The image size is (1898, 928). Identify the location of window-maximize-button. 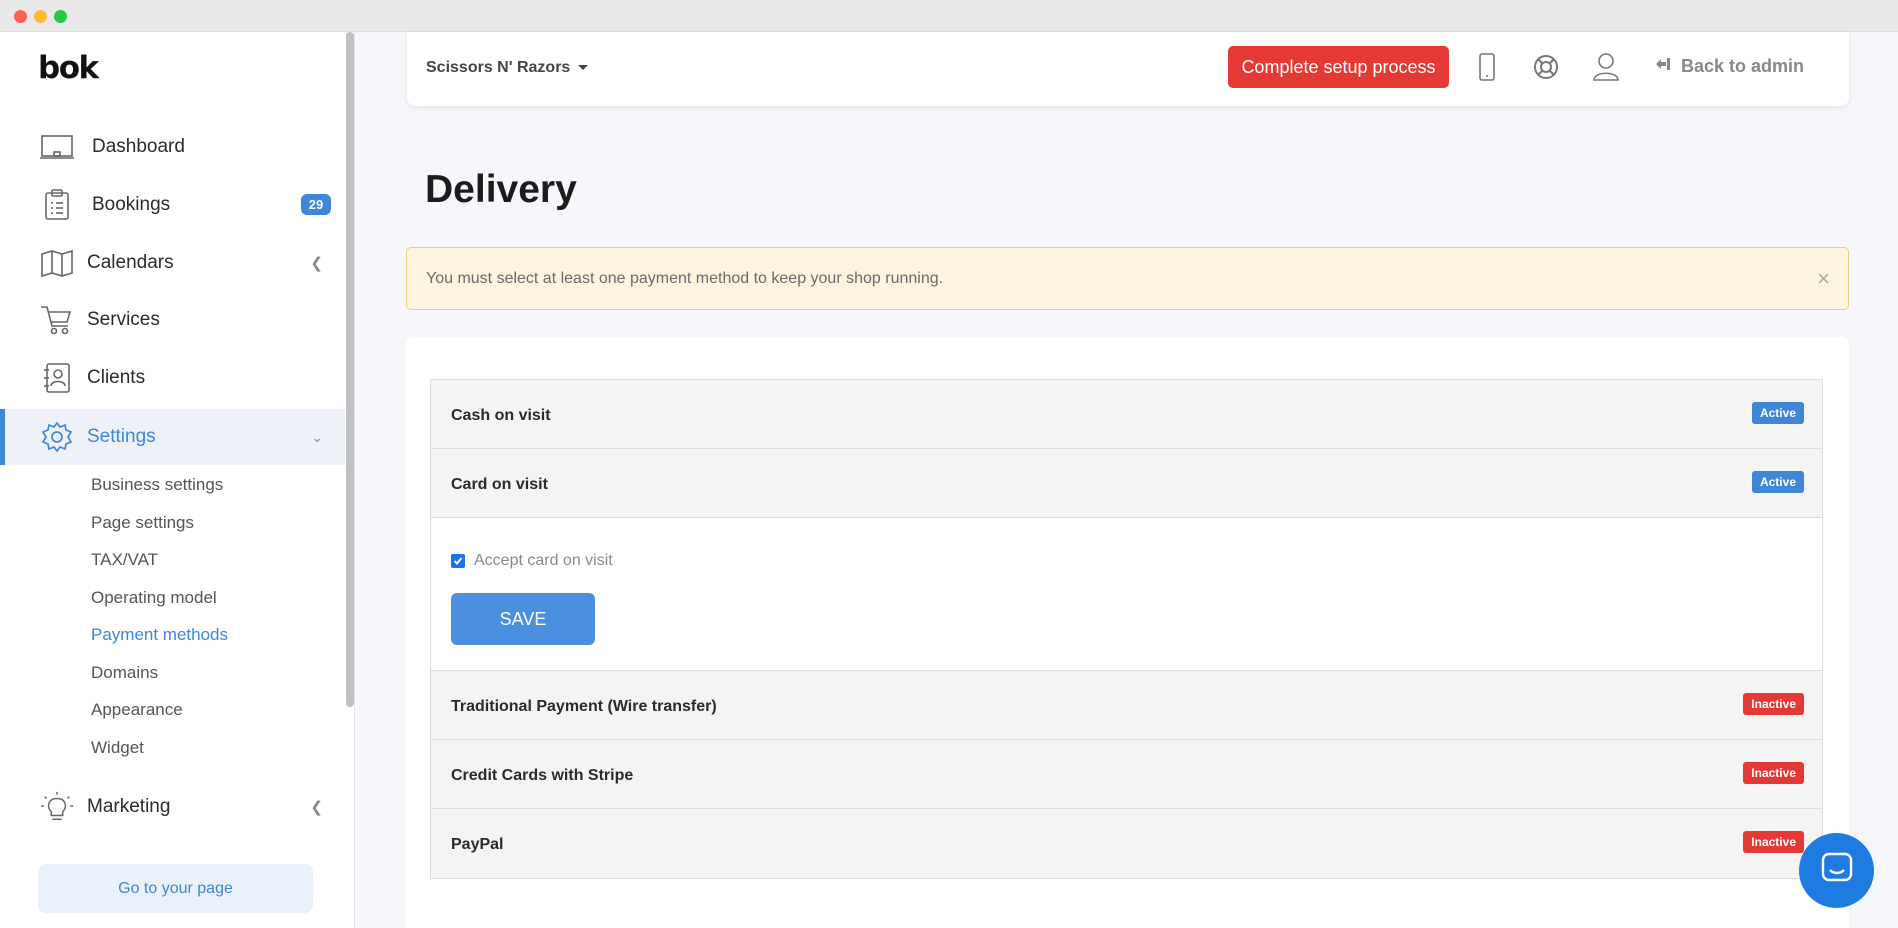
(60, 16).